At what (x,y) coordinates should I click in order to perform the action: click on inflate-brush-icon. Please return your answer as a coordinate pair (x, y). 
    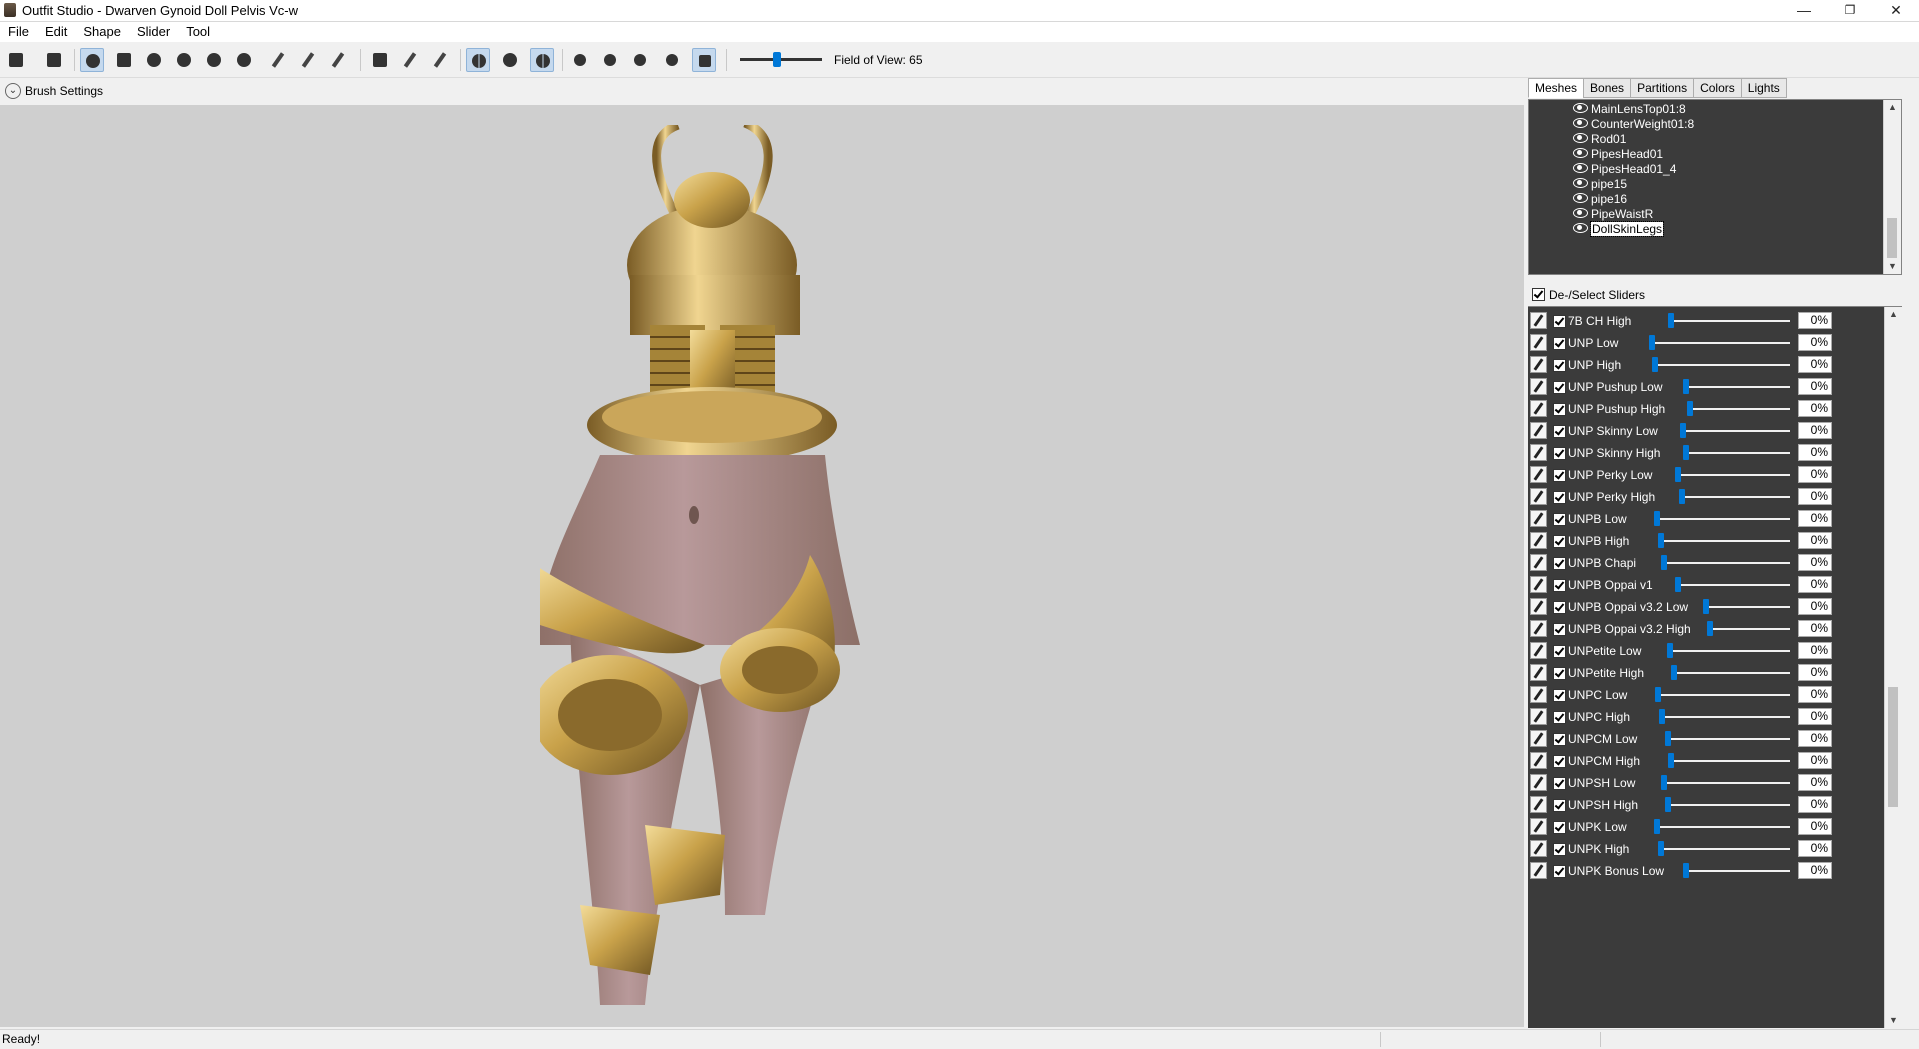
    Looking at the image, I should click on (92, 60).